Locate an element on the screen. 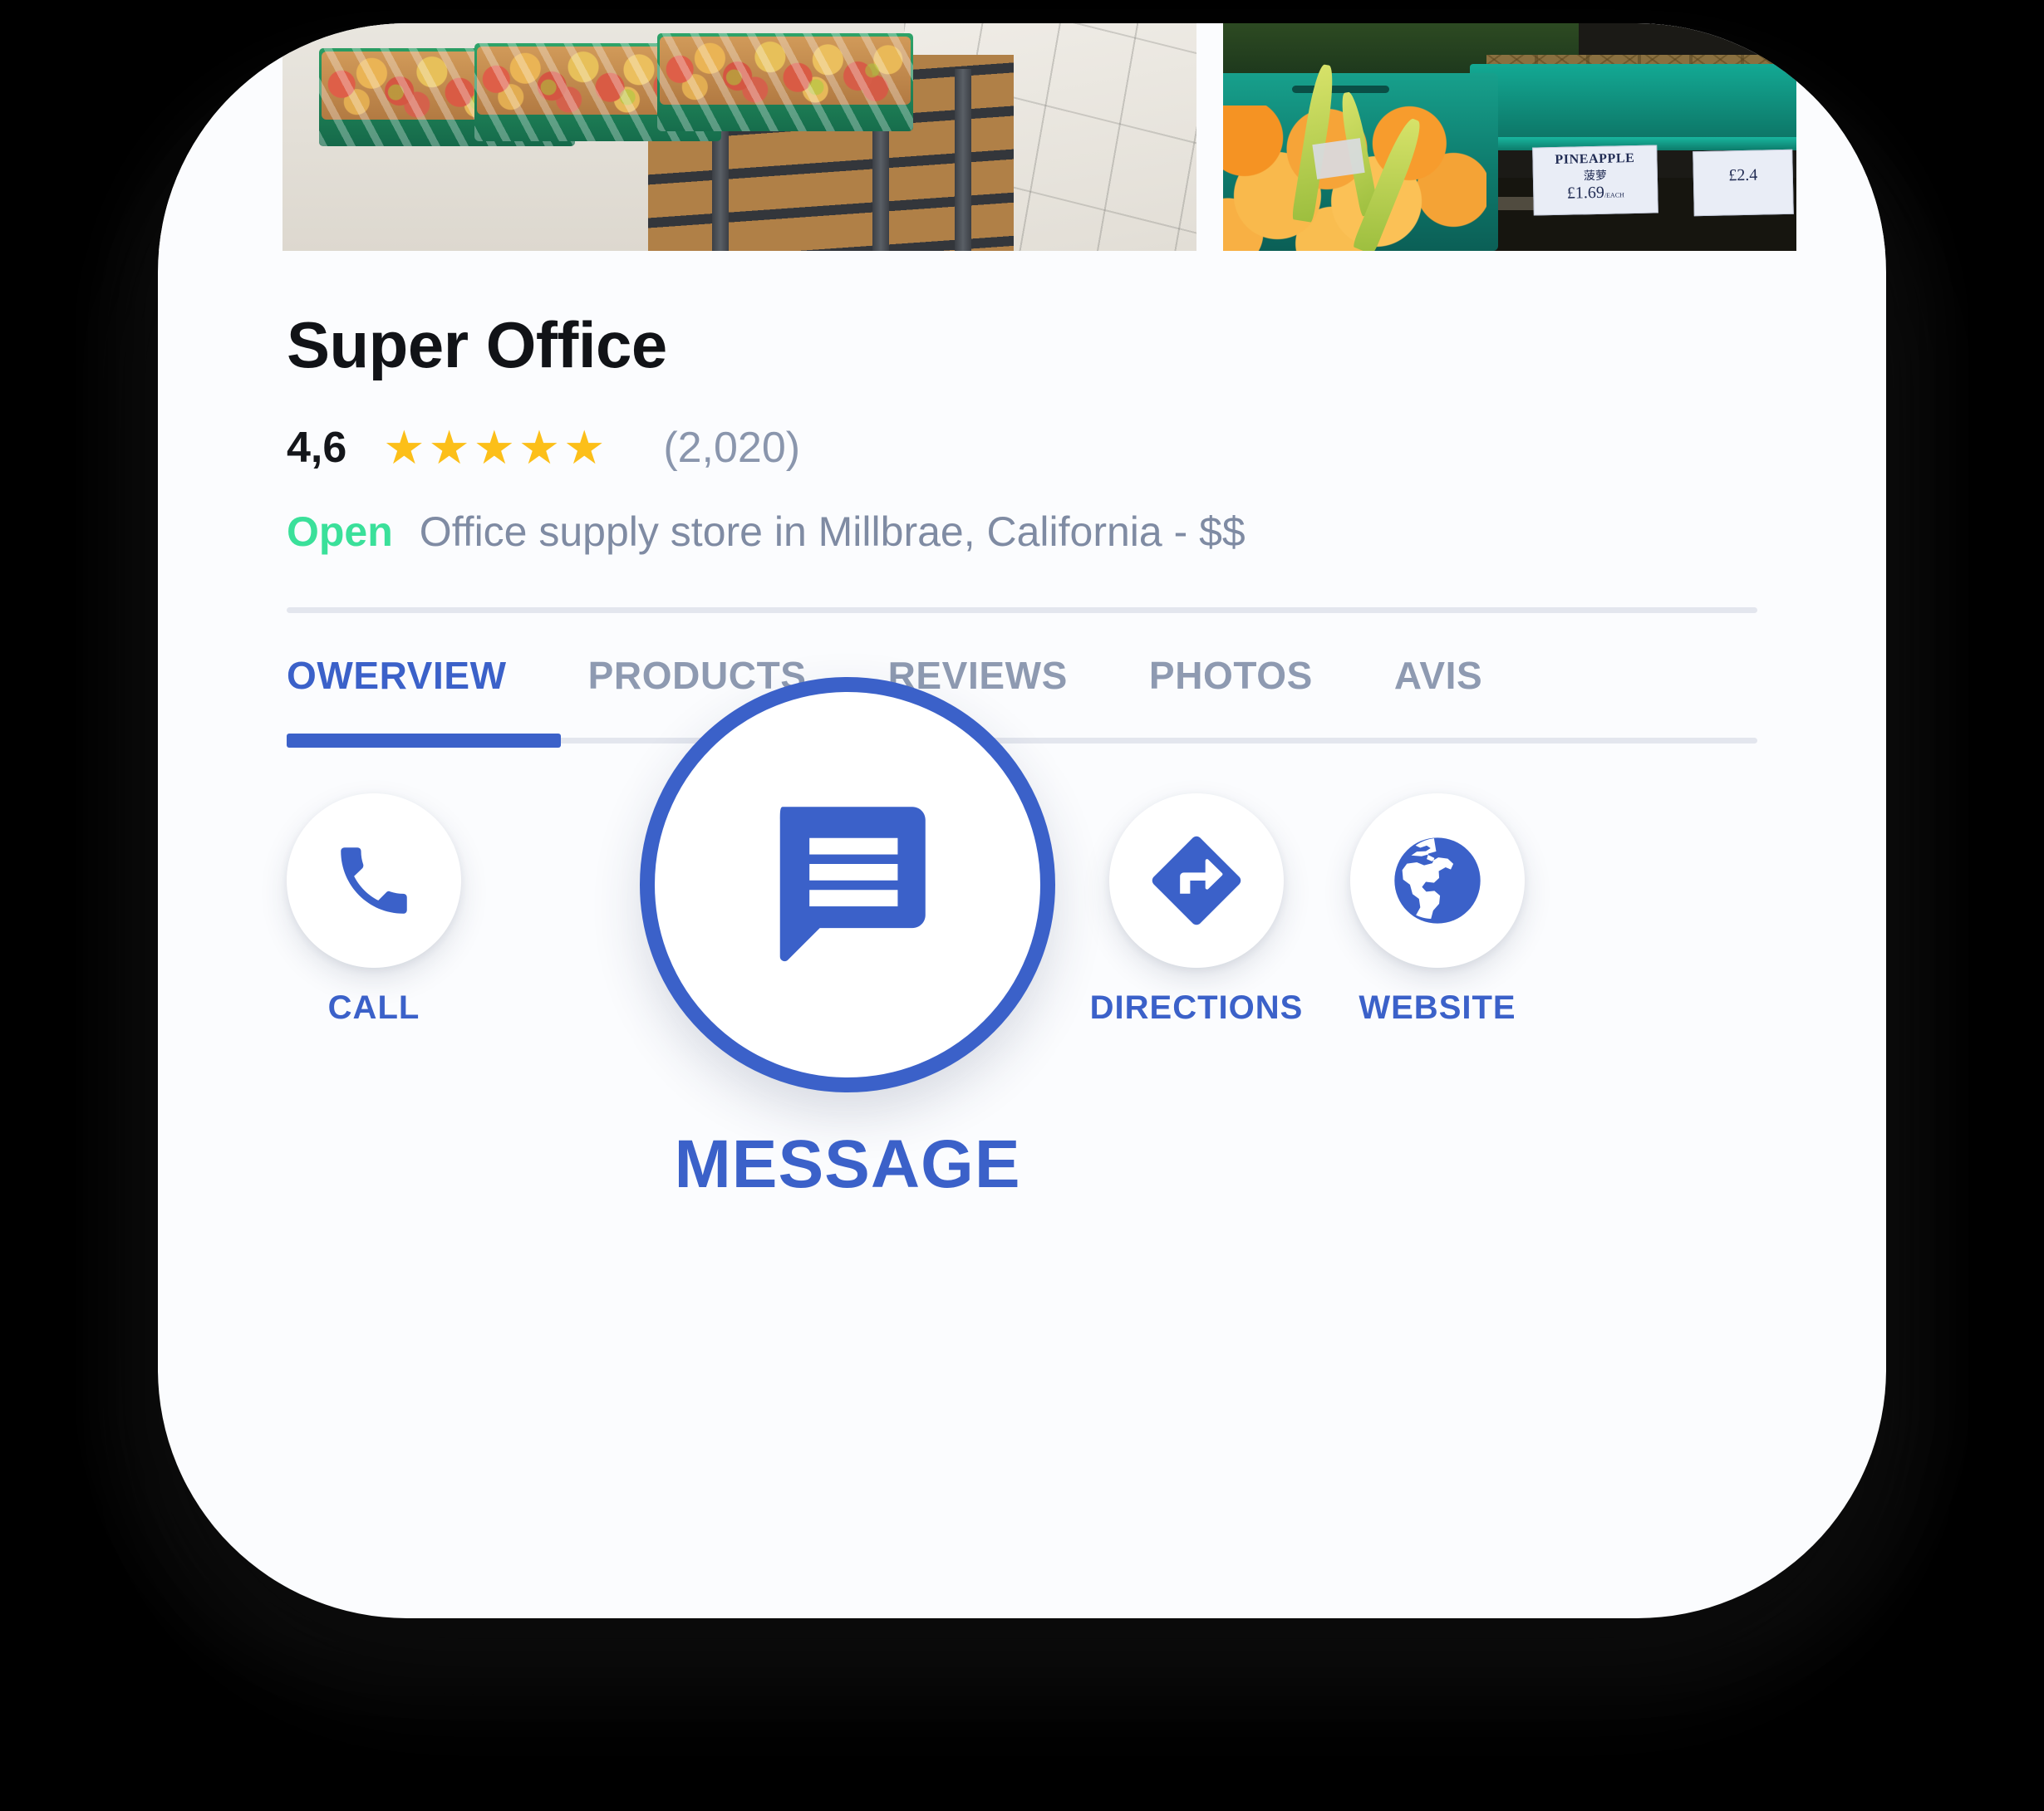  photo1-plastic-wrap is located at coordinates (785, 82).